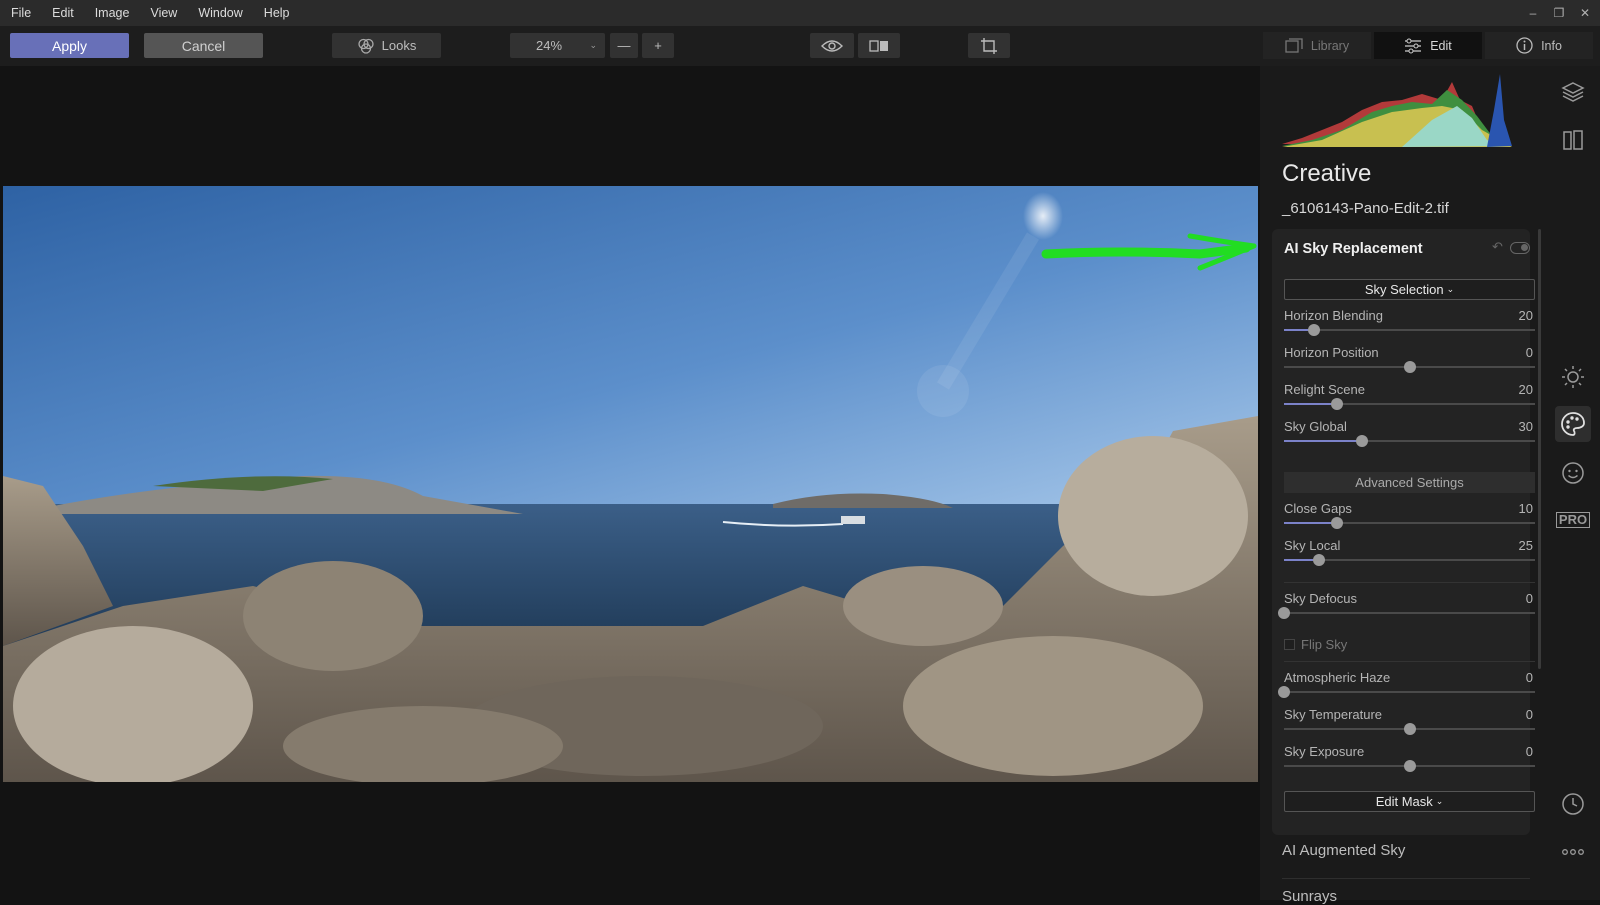 The image size is (1600, 905). I want to click on slider-label: Horizon Blending, so click(1334, 315).